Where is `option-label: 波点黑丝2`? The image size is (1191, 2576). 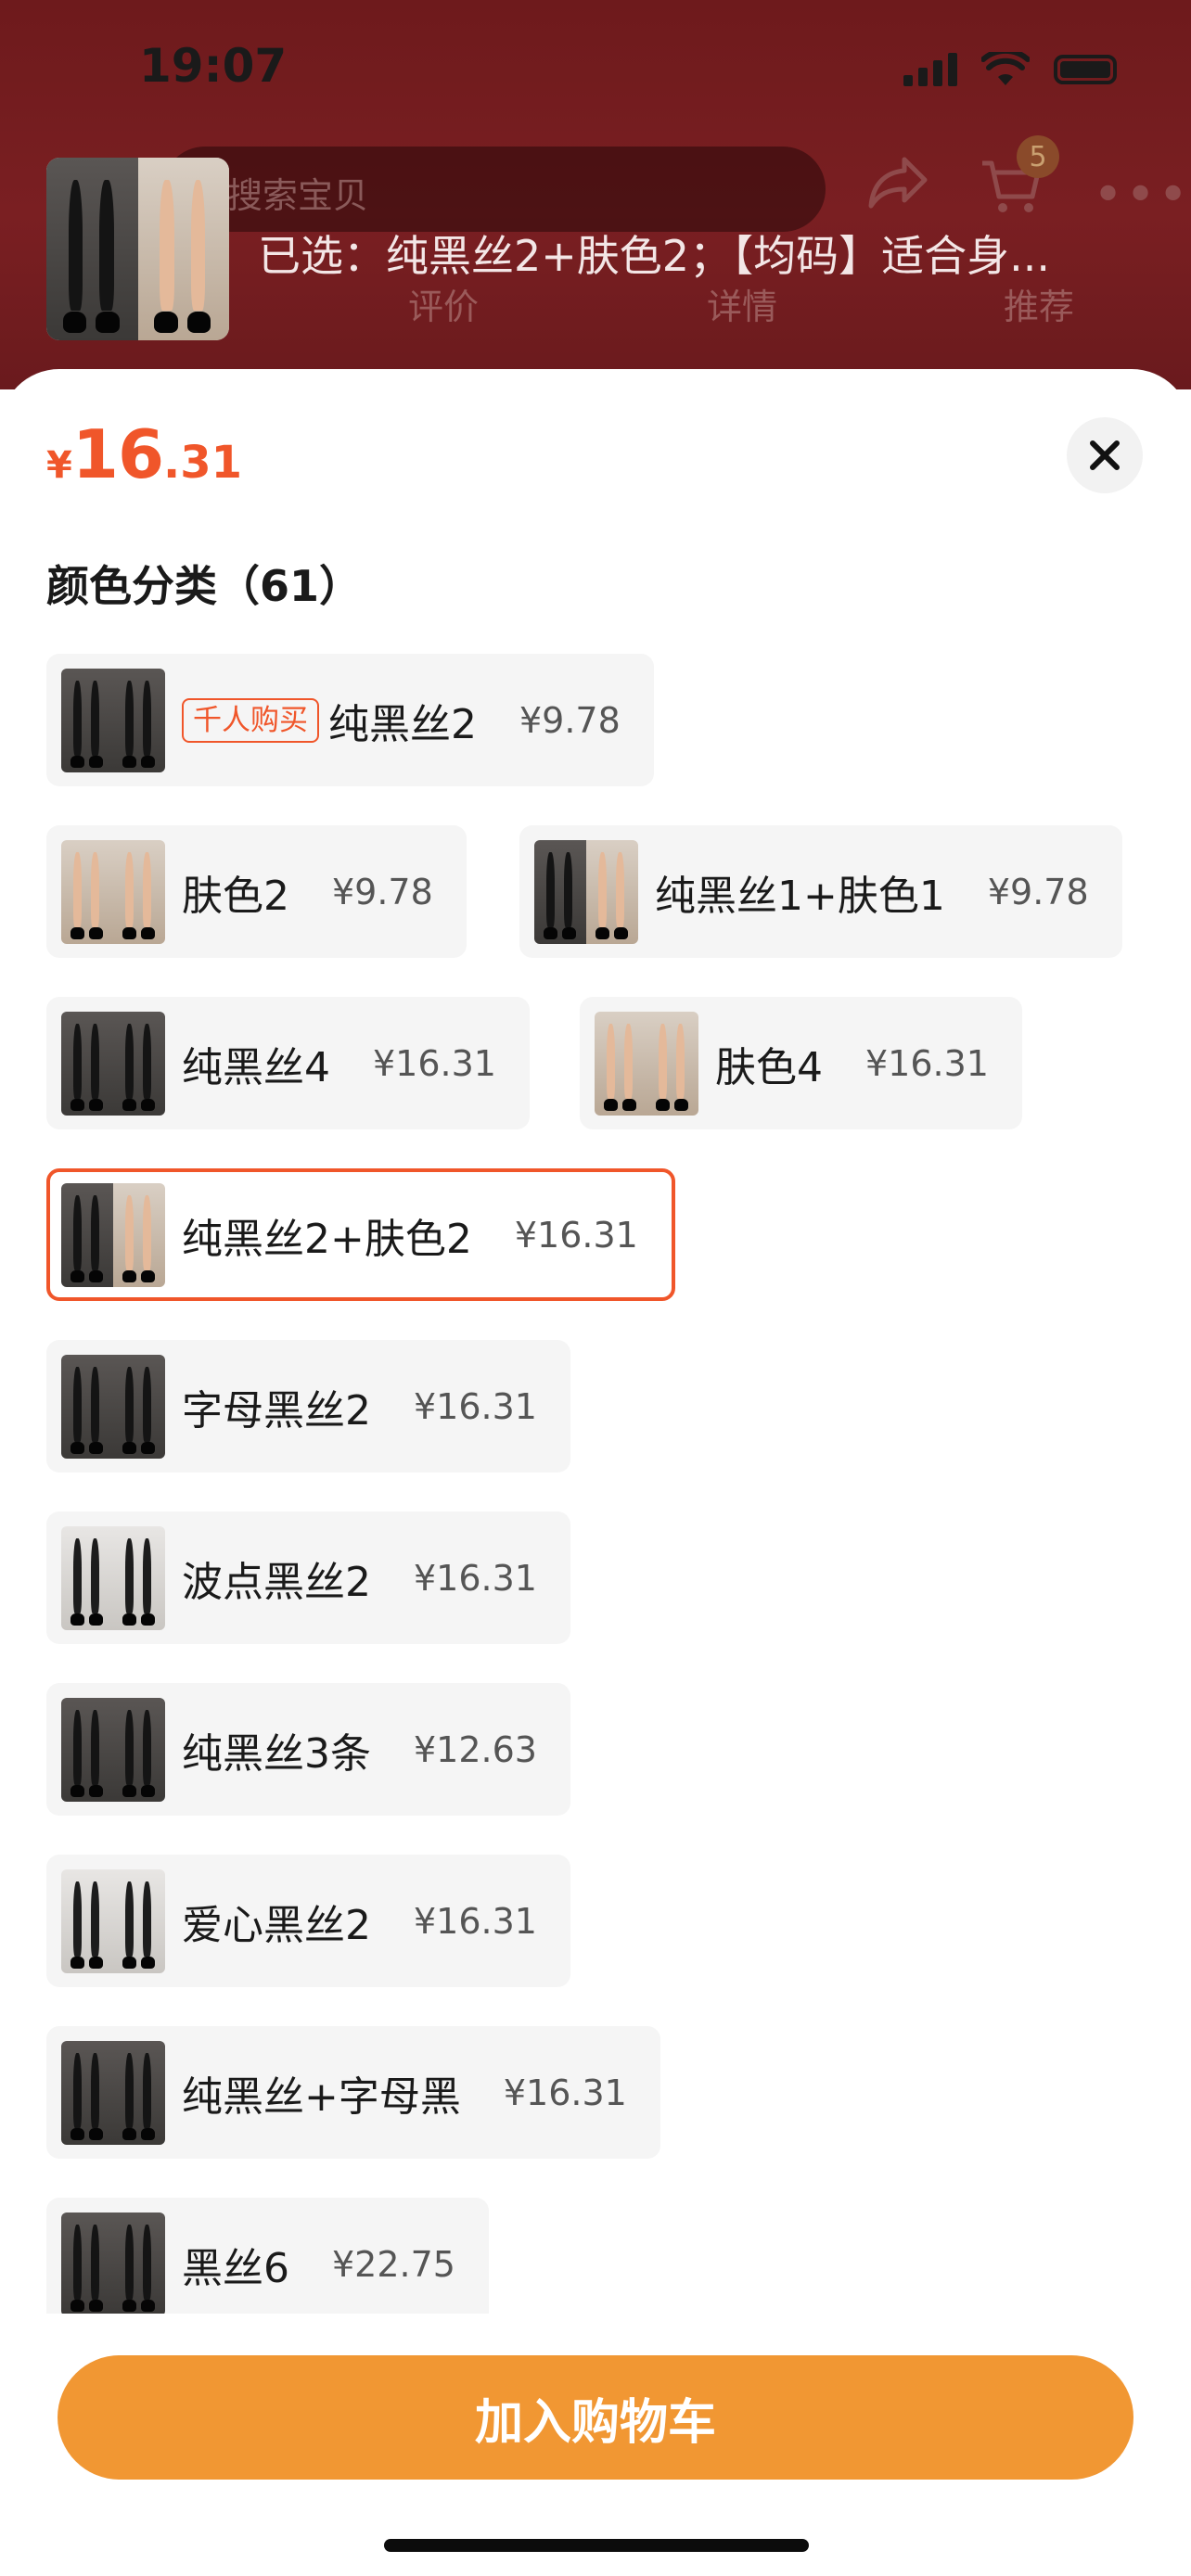 option-label: 波点黑丝2 is located at coordinates (276, 1582).